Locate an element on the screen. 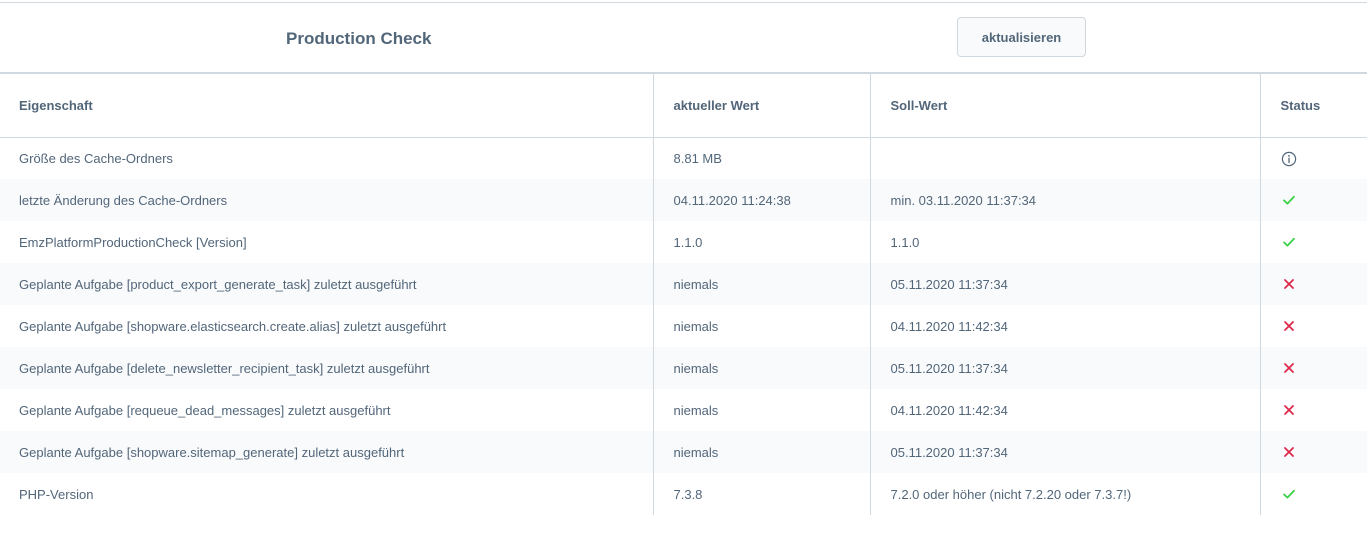 This screenshot has height=533, width=1367. column-header-status: Status is located at coordinates (1313, 106).